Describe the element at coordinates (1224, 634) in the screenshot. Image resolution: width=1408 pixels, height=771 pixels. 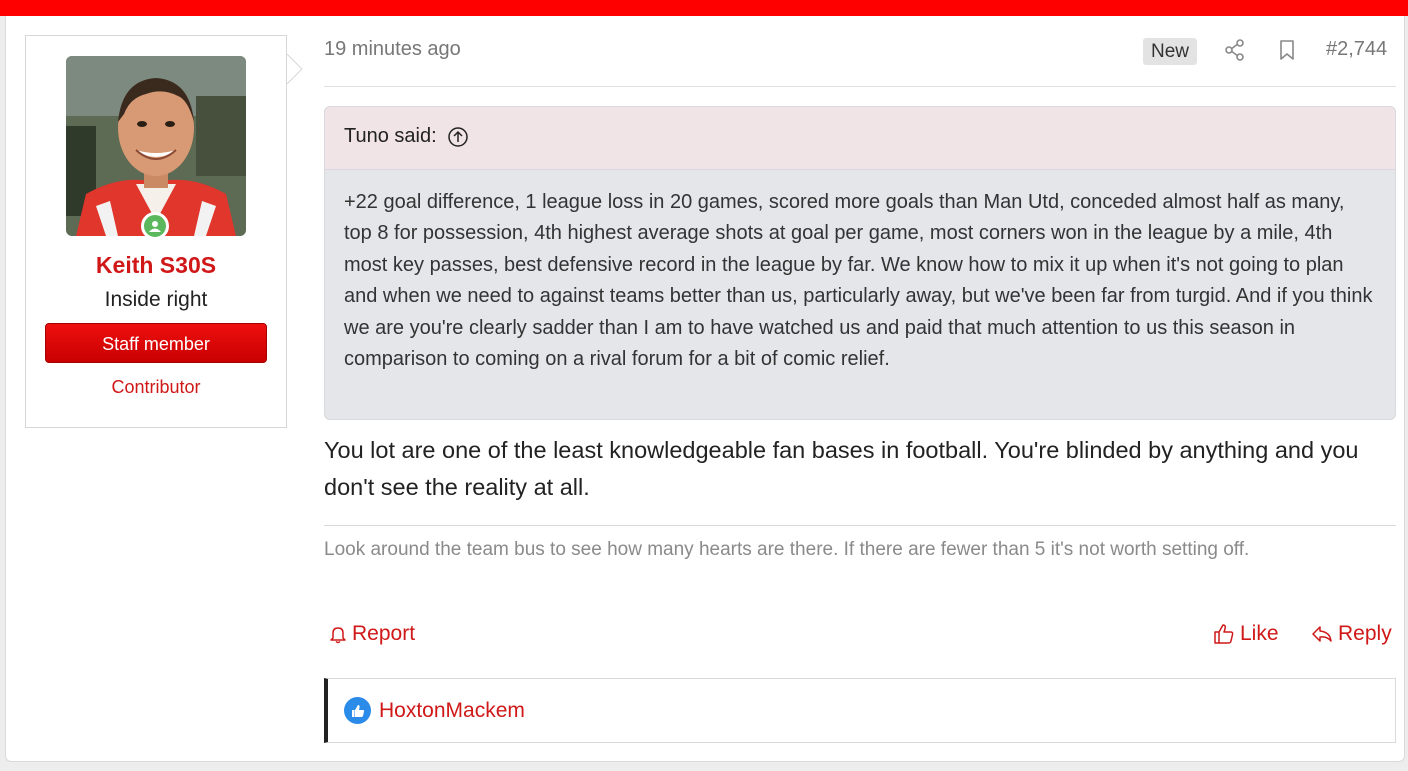
I see `thumbs-up-icon` at that location.